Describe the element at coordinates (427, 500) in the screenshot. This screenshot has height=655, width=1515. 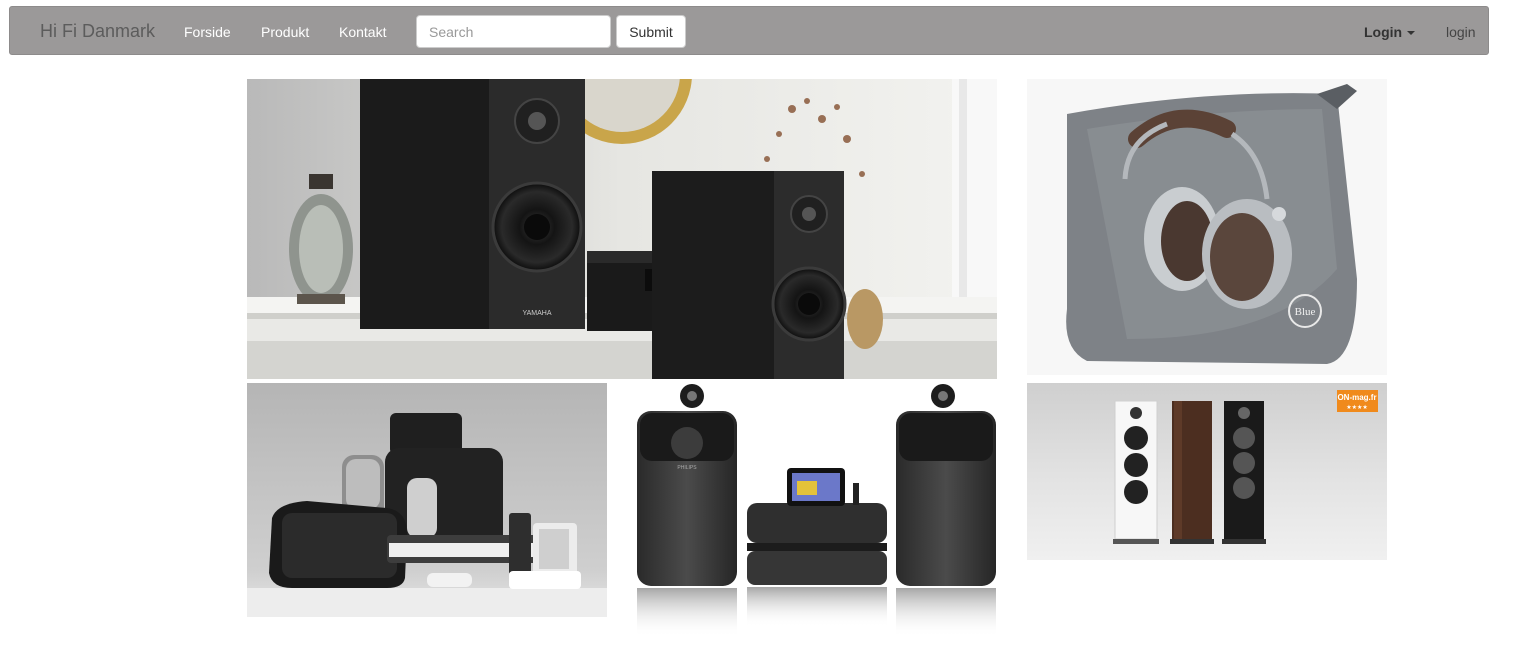
I see `sonos-speakers-photo` at that location.